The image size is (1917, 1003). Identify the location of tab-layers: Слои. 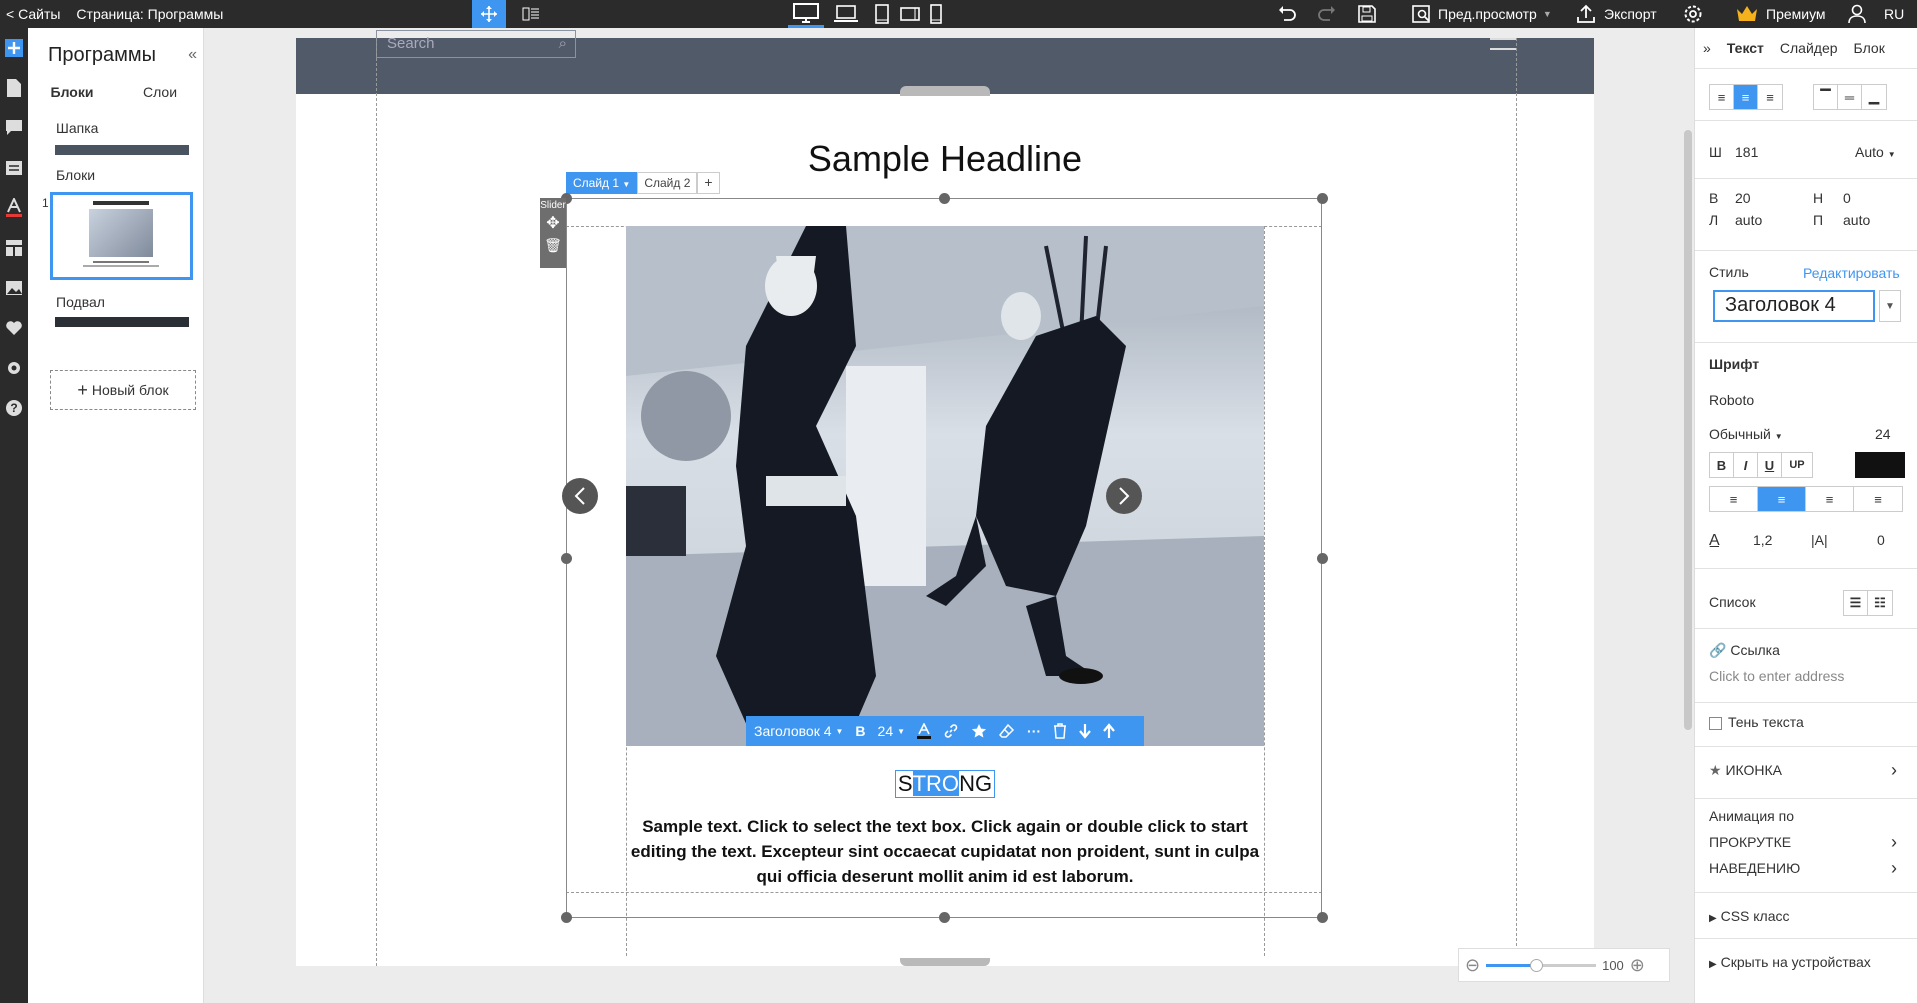
(160, 92).